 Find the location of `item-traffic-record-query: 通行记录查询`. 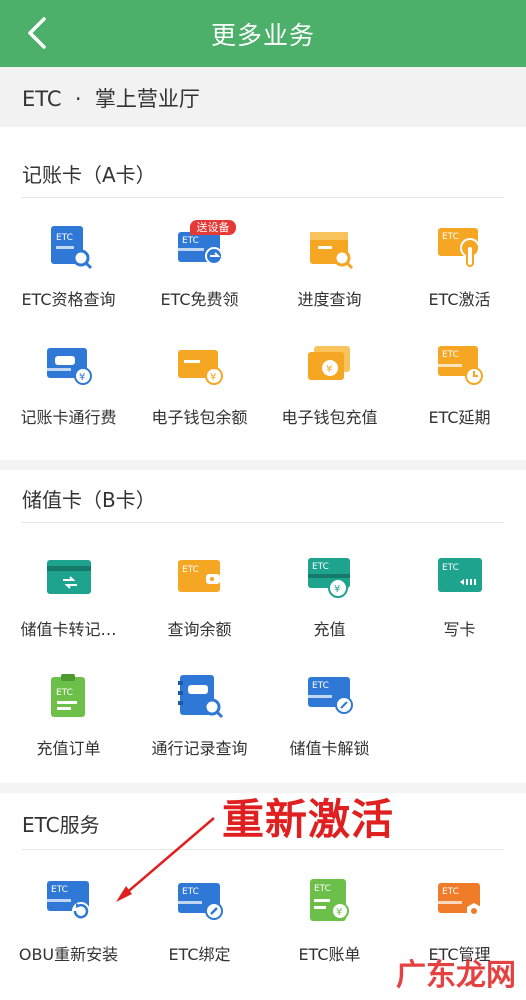

item-traffic-record-query: 通行记录查询 is located at coordinates (199, 728).